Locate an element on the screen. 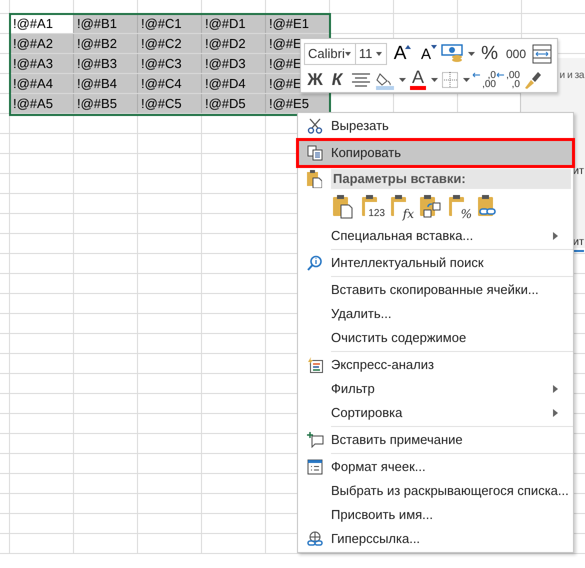 The height and width of the screenshot is (568, 585). table-cell: !@#B5 is located at coordinates (106, 103).